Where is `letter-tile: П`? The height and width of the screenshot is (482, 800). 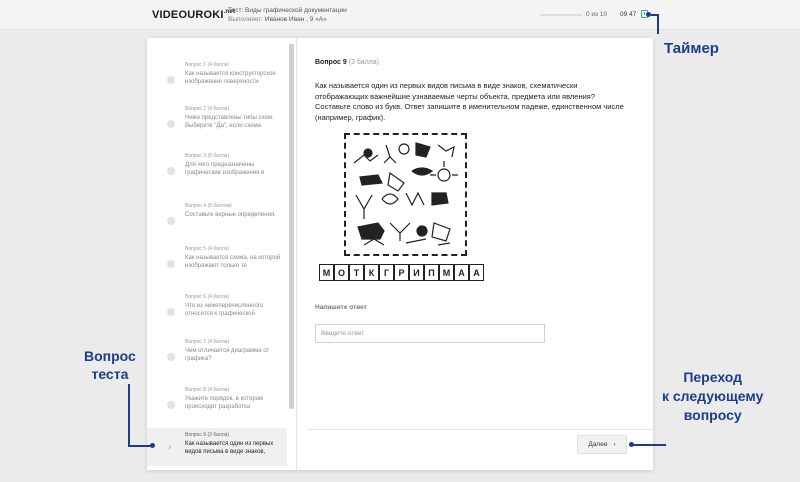
letter-tile: П is located at coordinates (431, 272).